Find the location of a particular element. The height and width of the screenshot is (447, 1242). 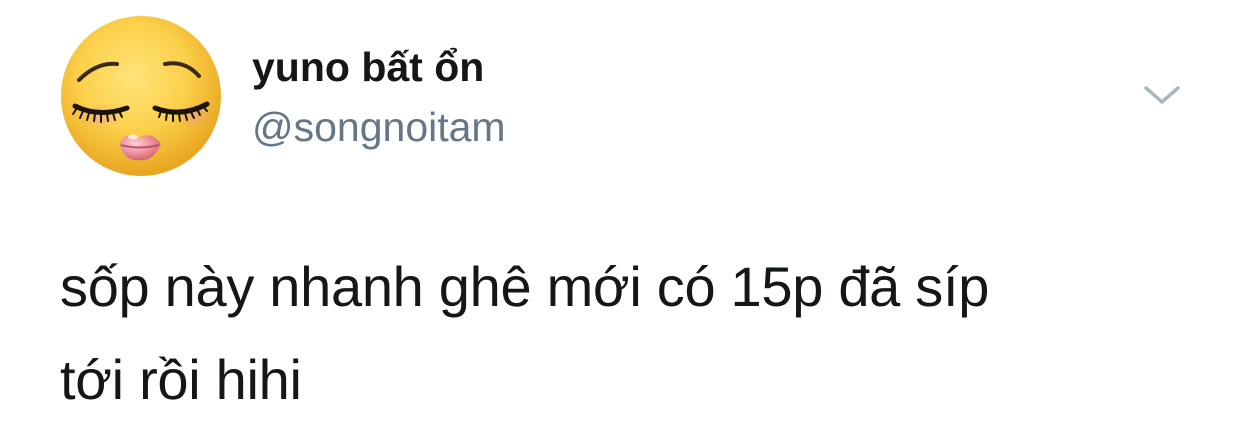

avatar is located at coordinates (141, 96).